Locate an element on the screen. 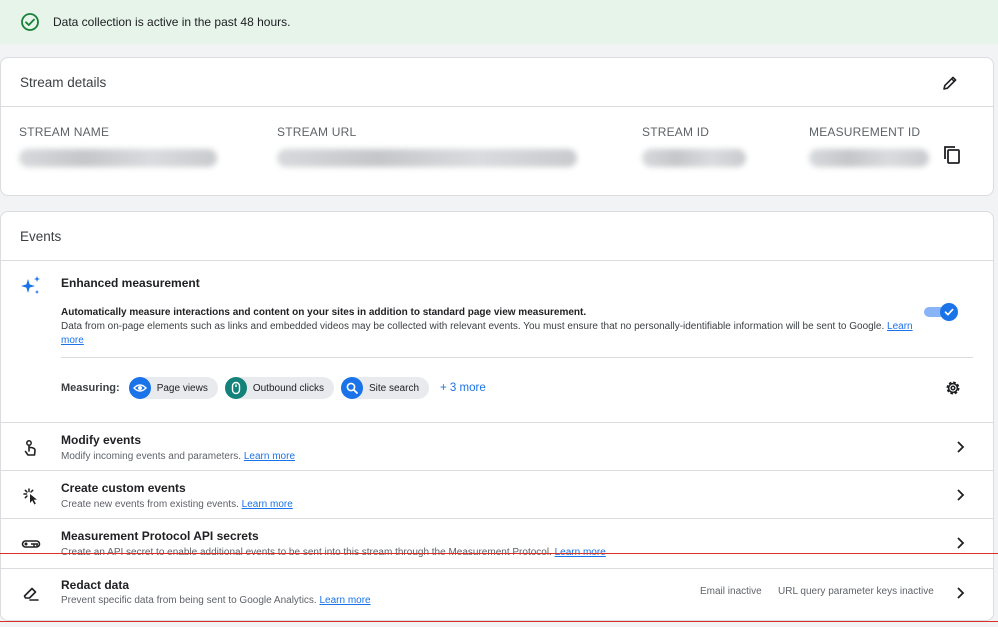  touch-icon is located at coordinates (30, 448).